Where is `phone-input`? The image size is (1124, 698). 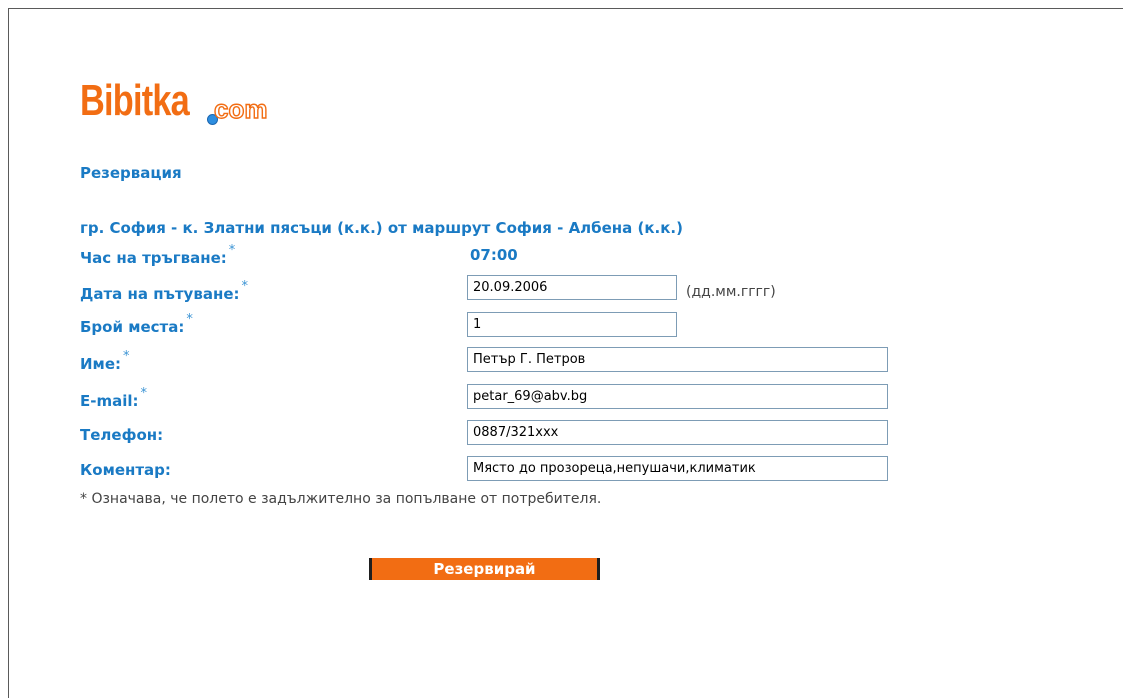
phone-input is located at coordinates (677, 432).